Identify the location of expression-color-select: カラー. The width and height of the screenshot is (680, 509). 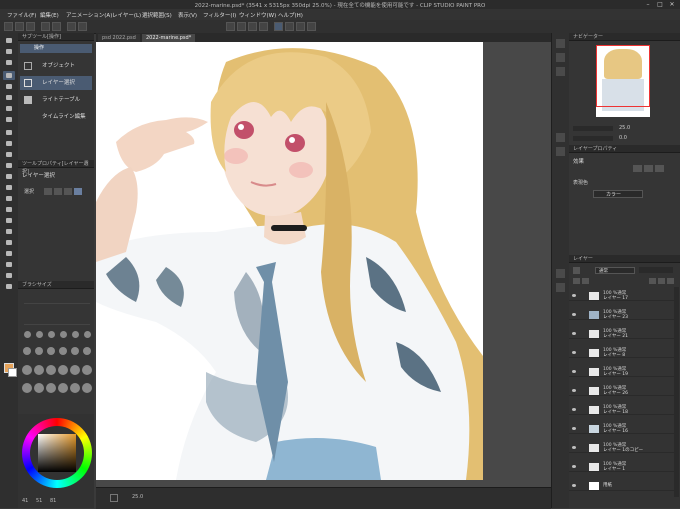
(618, 194).